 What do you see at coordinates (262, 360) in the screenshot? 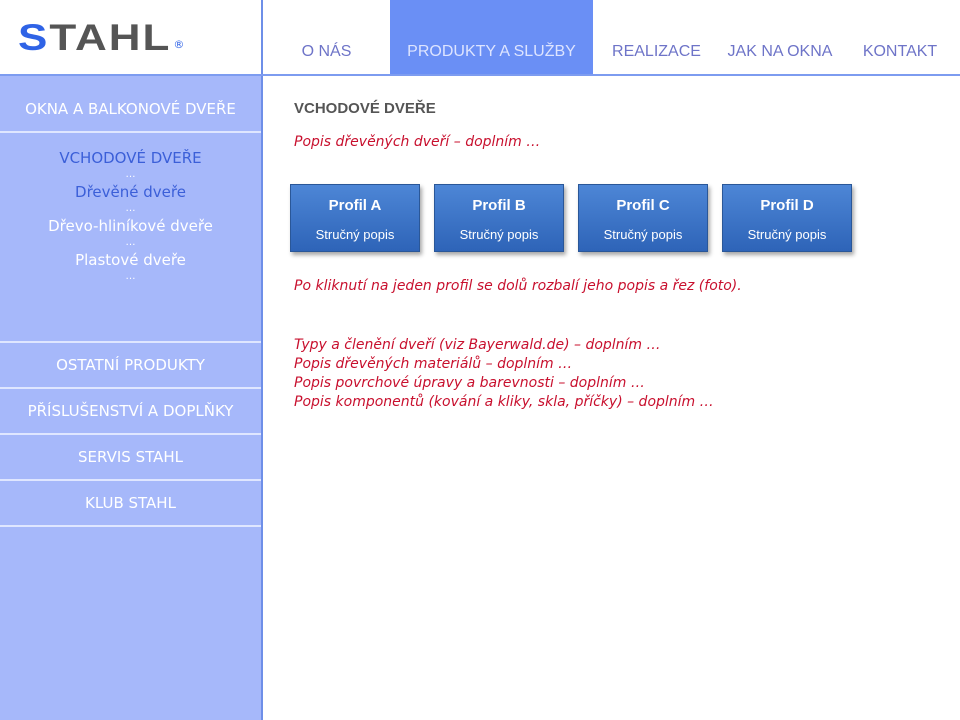
I see `divider` at bounding box center [262, 360].